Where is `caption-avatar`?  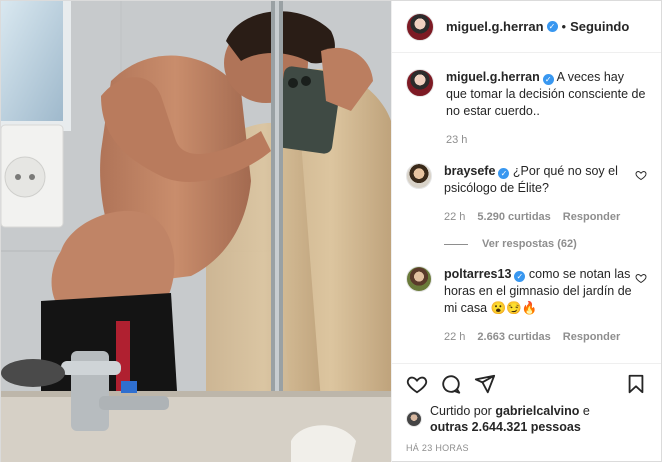 caption-avatar is located at coordinates (420, 83).